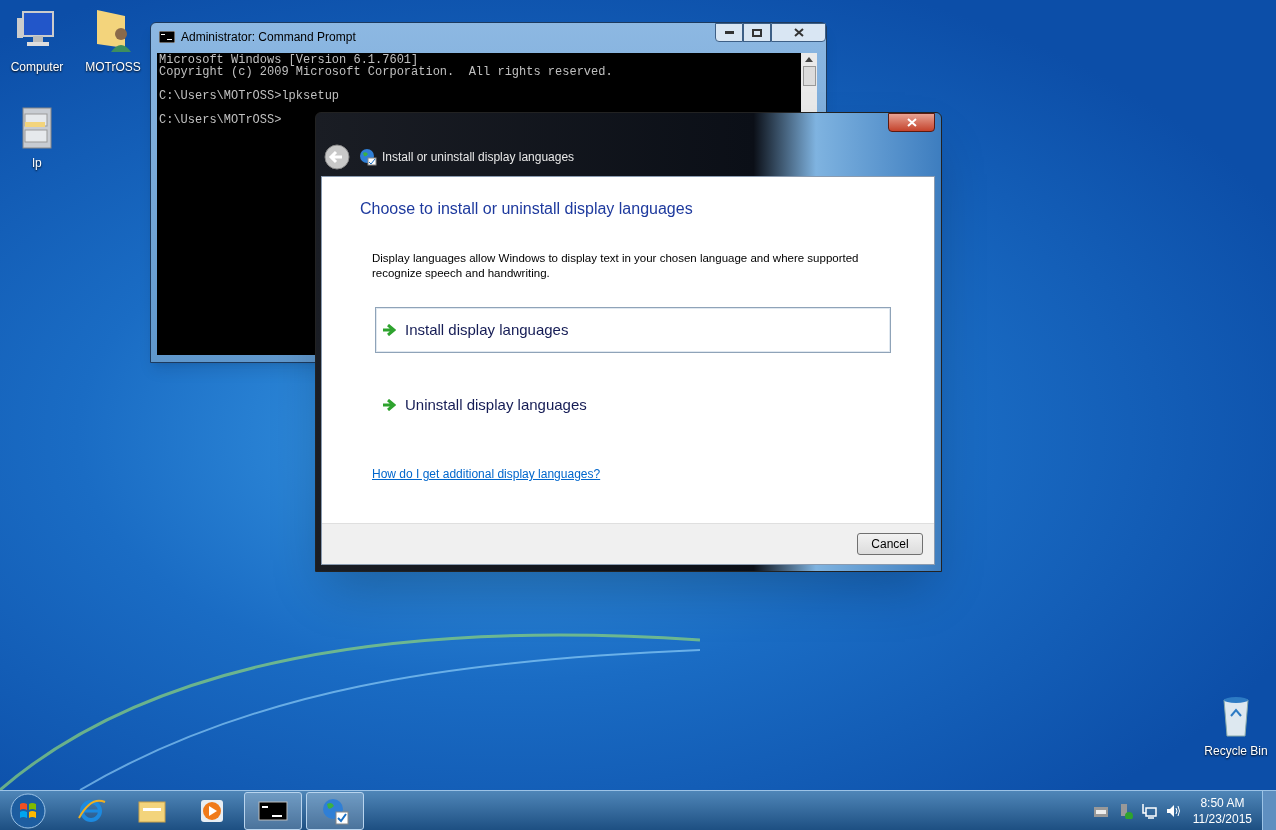  Describe the element at coordinates (289, 60) in the screenshot. I see `console-line: Microsoft Windows [Version 6.1.7601]` at that location.